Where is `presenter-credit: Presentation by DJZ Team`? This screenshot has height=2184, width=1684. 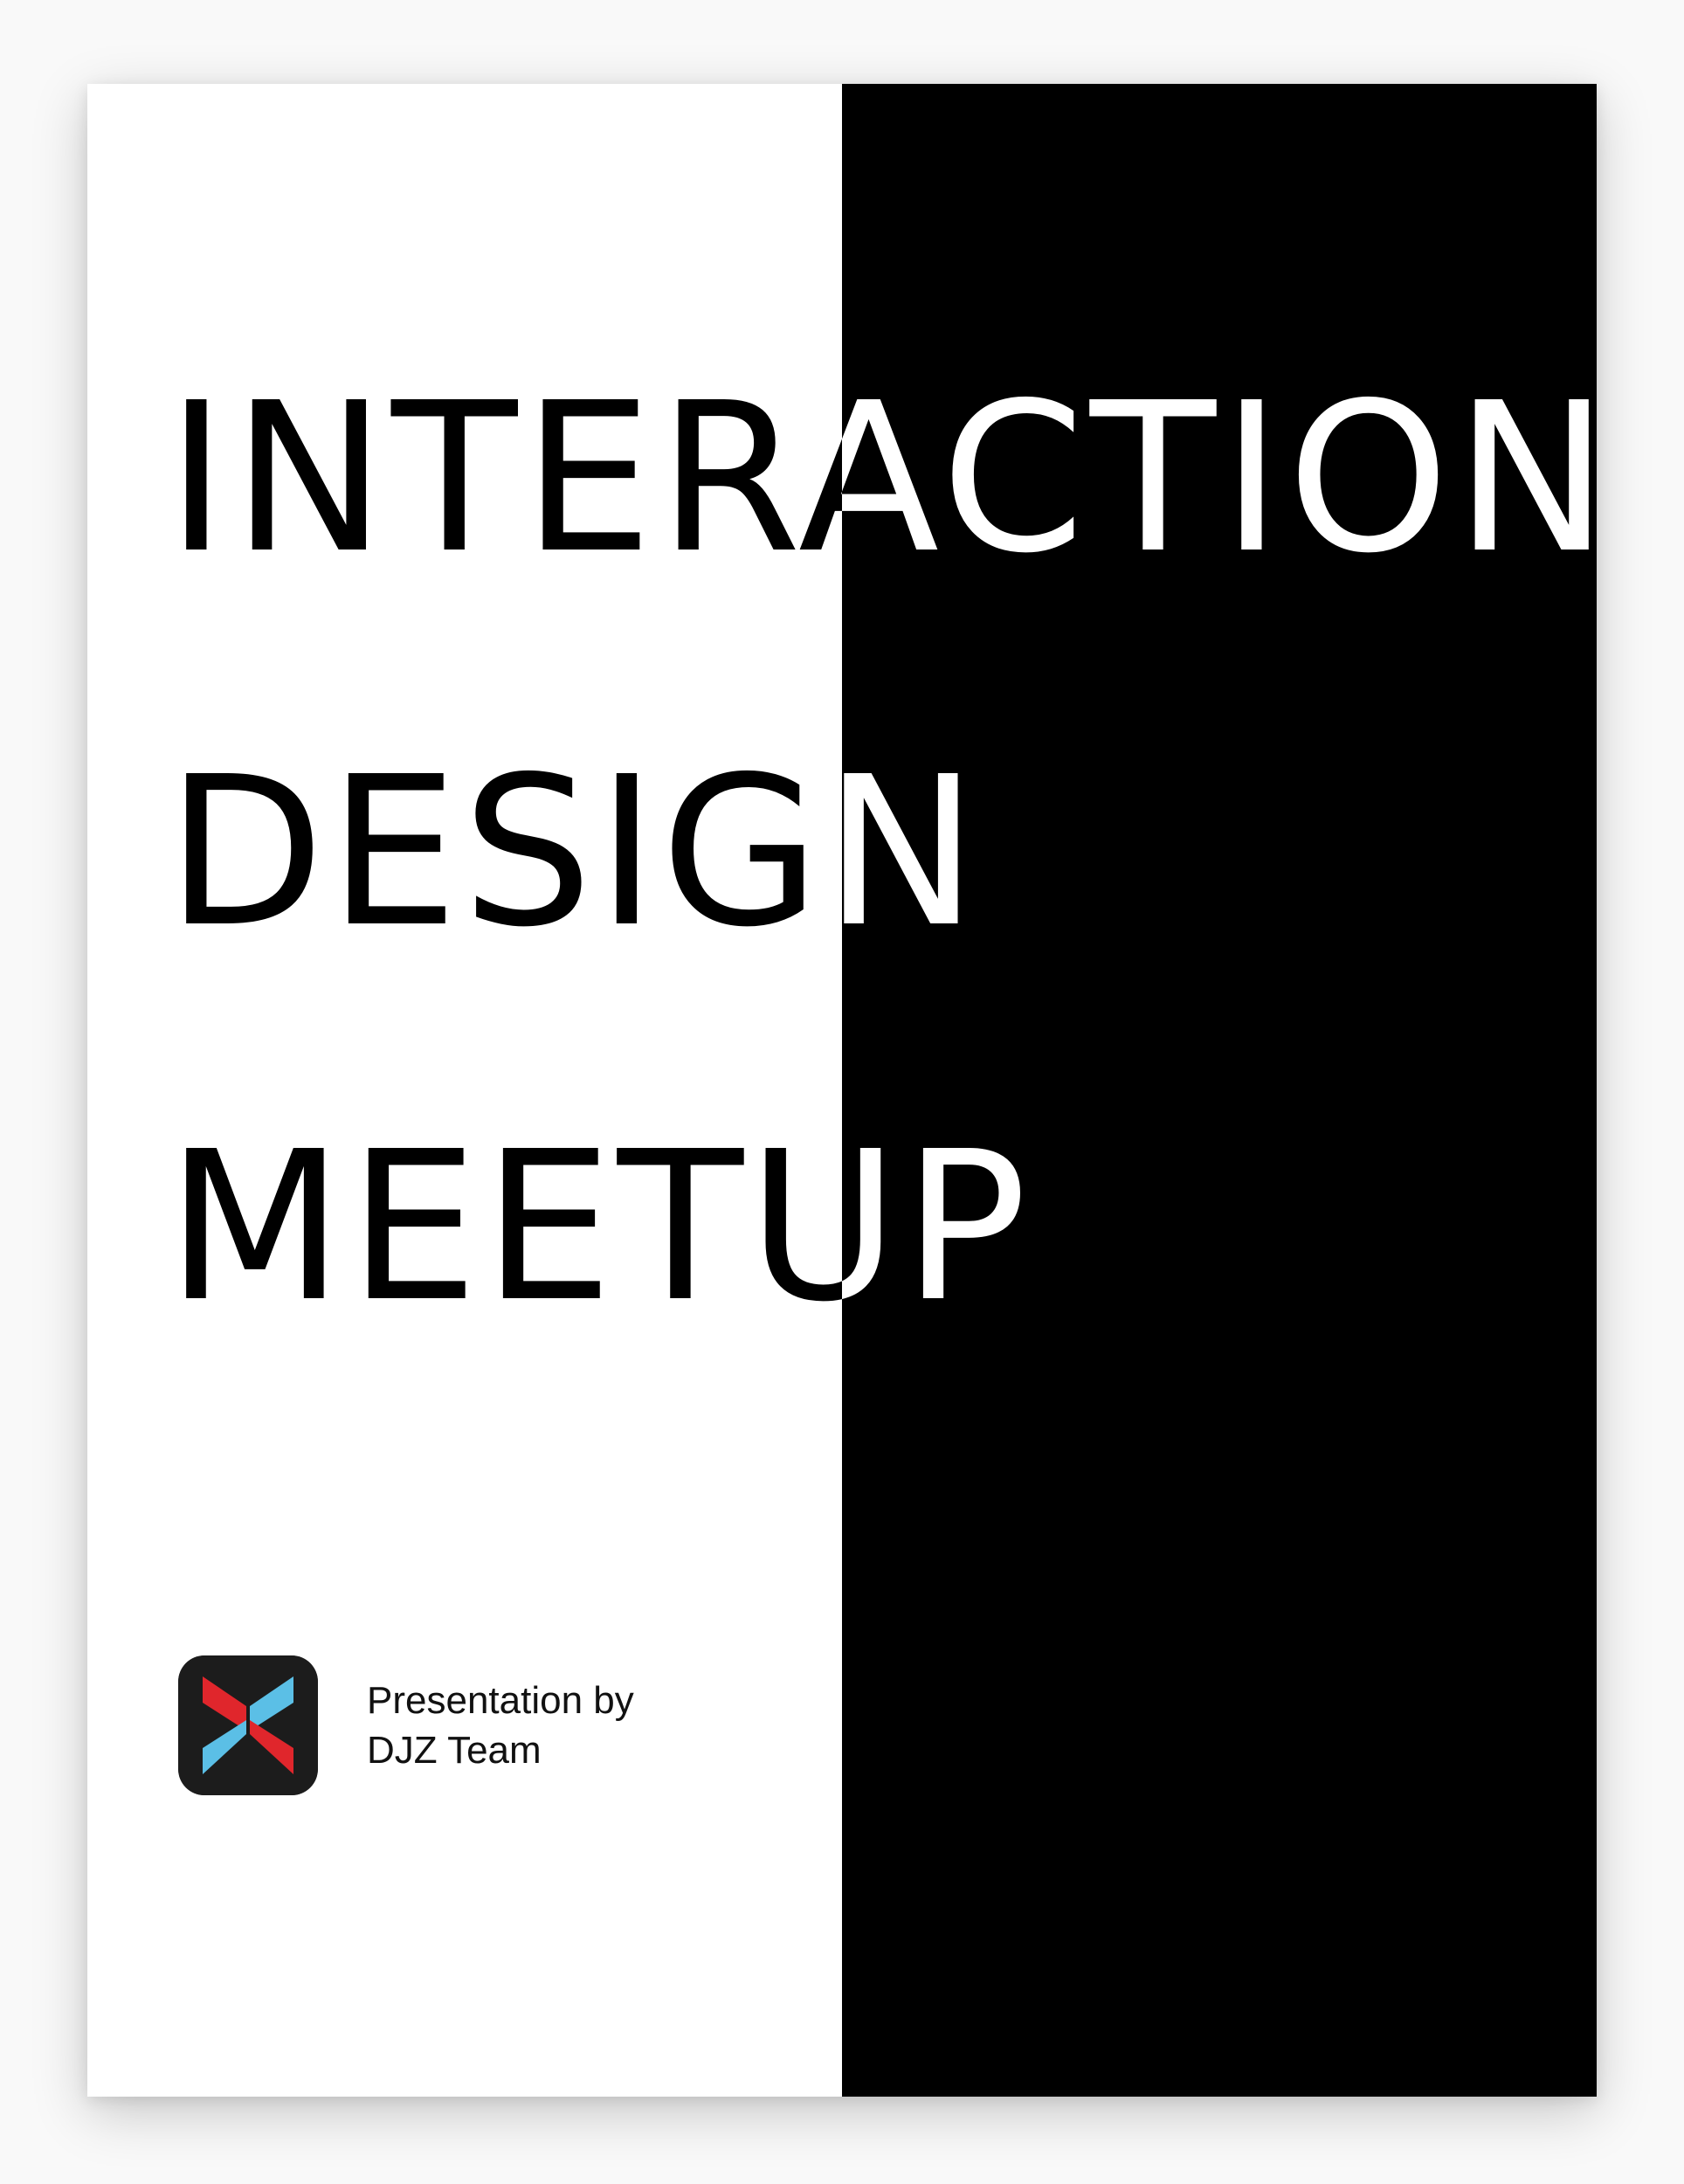
presenter-credit: Presentation by DJZ Team is located at coordinates (406, 1725).